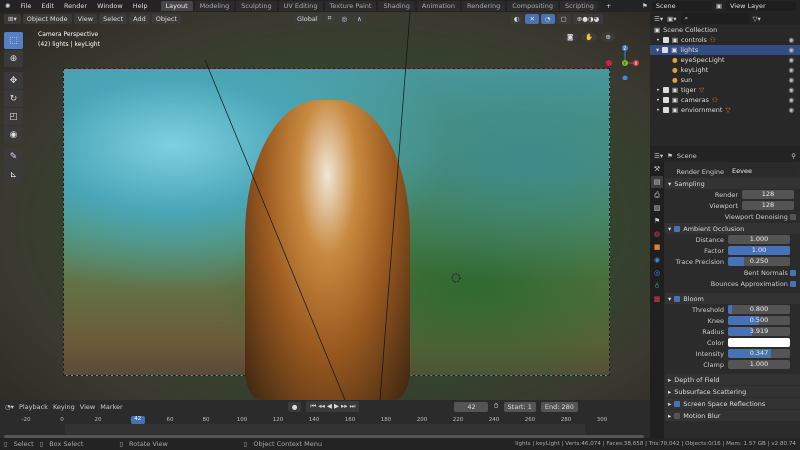 Image resolution: width=800 pixels, height=450 pixels. I want to click on expand-arrow-icon: ▾, so click(657, 50).